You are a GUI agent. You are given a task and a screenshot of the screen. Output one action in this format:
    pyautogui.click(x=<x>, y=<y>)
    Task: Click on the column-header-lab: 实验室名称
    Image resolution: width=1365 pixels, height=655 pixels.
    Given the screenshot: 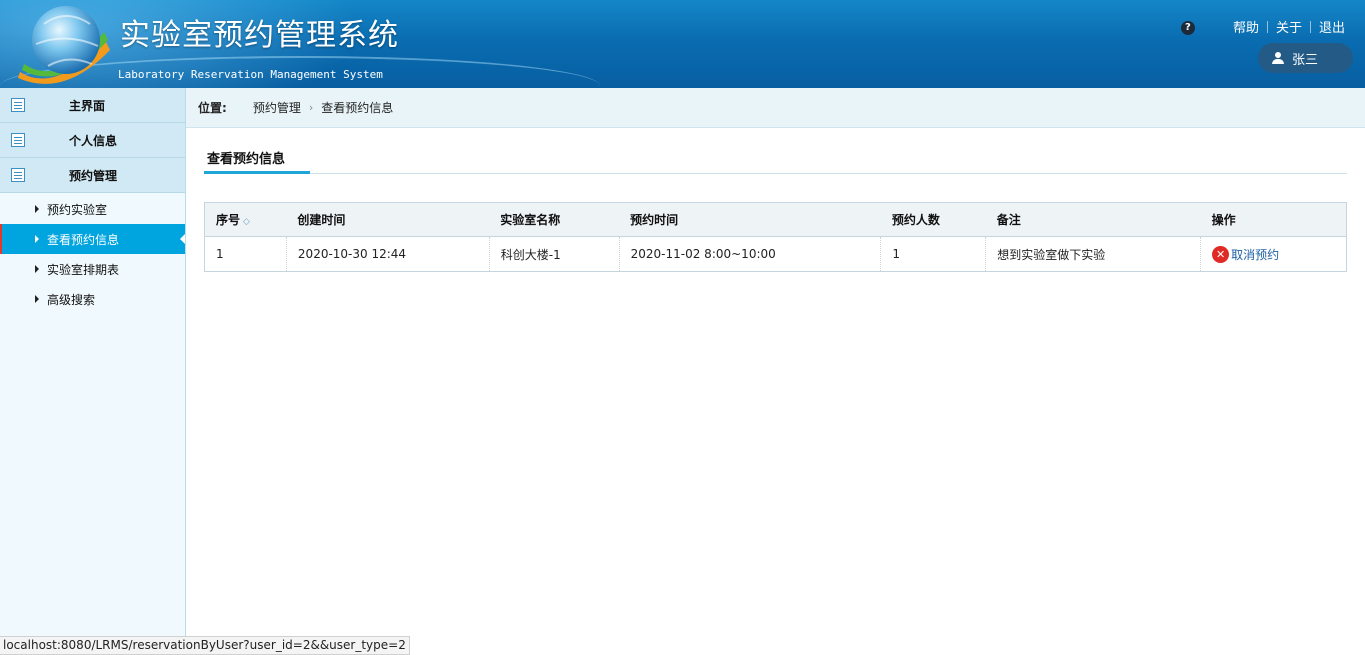 What is the action you would take?
    pyautogui.click(x=554, y=219)
    